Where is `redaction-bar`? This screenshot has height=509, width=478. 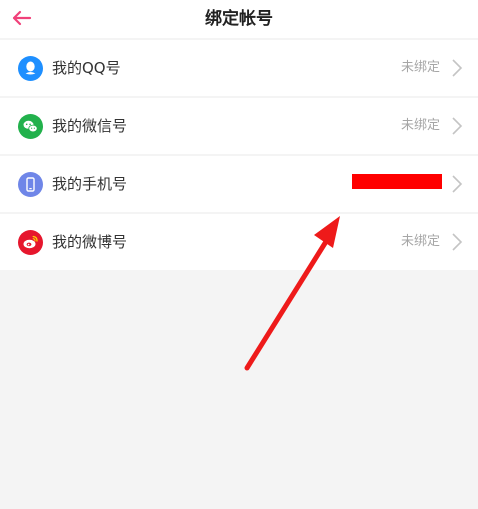 redaction-bar is located at coordinates (397, 181).